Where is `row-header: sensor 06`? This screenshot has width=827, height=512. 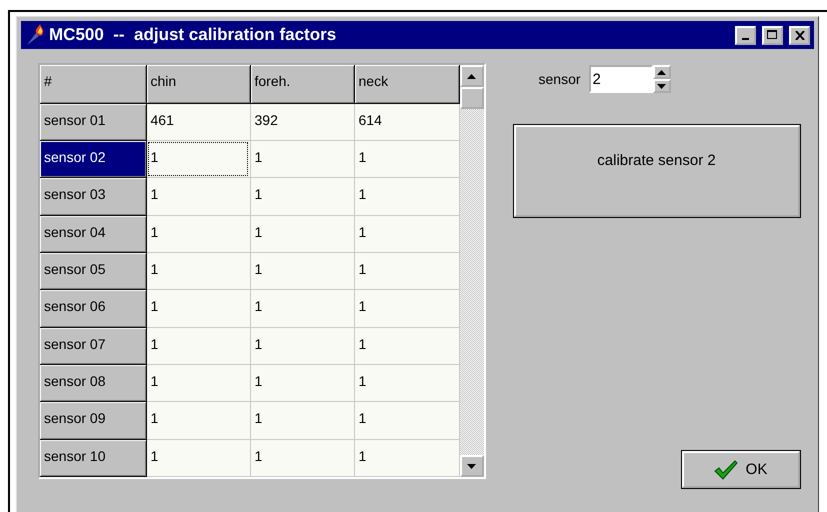 row-header: sensor 06 is located at coordinates (93, 309).